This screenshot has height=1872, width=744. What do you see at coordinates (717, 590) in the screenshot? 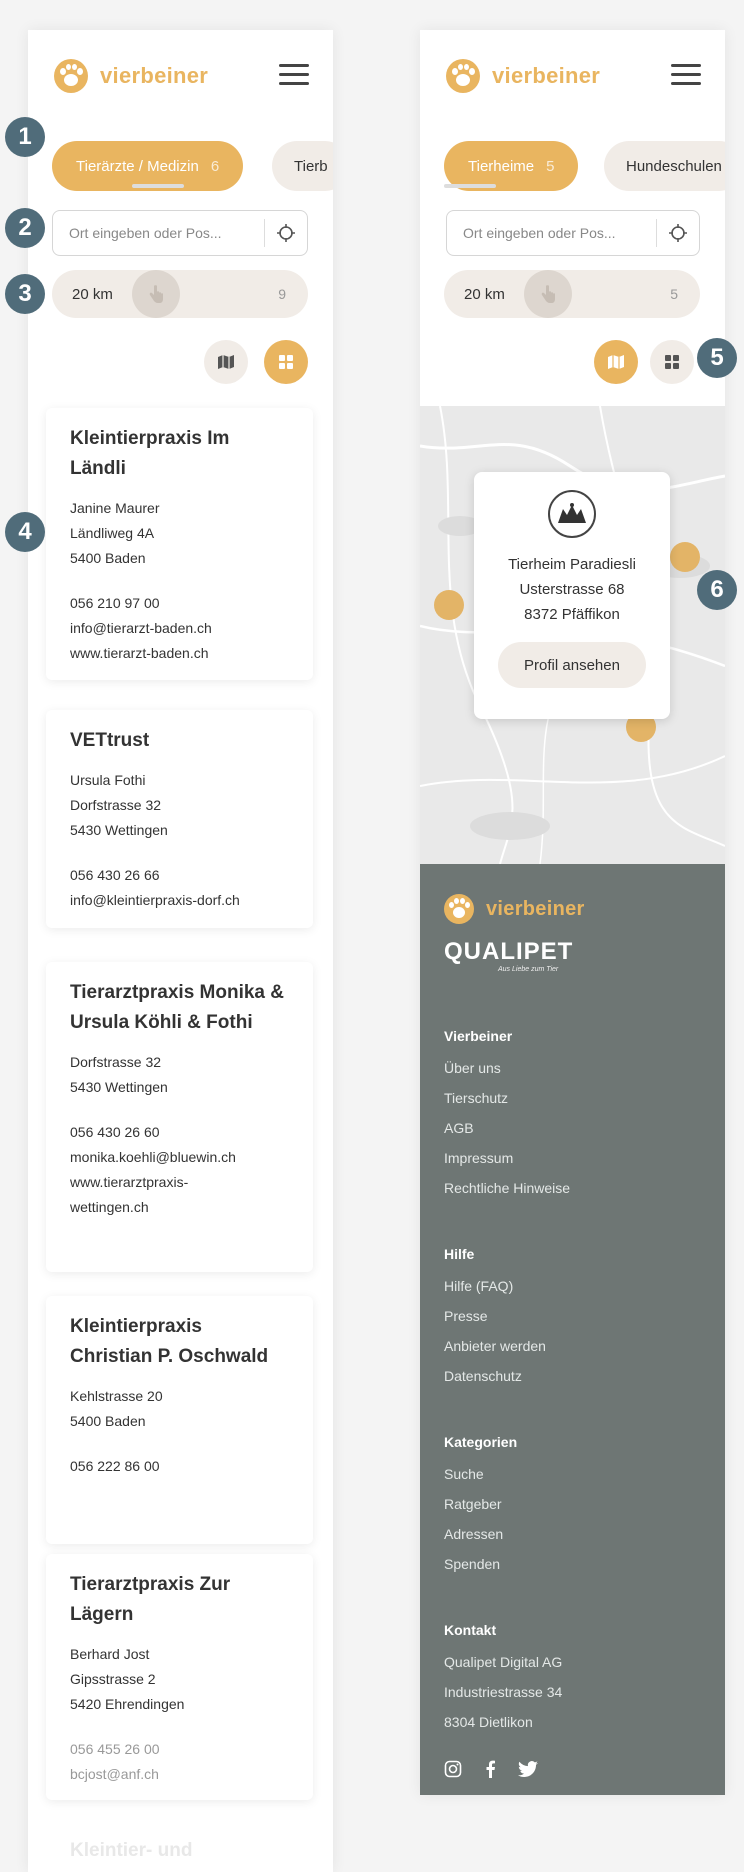
I see `annotation-badge: 6` at bounding box center [717, 590].